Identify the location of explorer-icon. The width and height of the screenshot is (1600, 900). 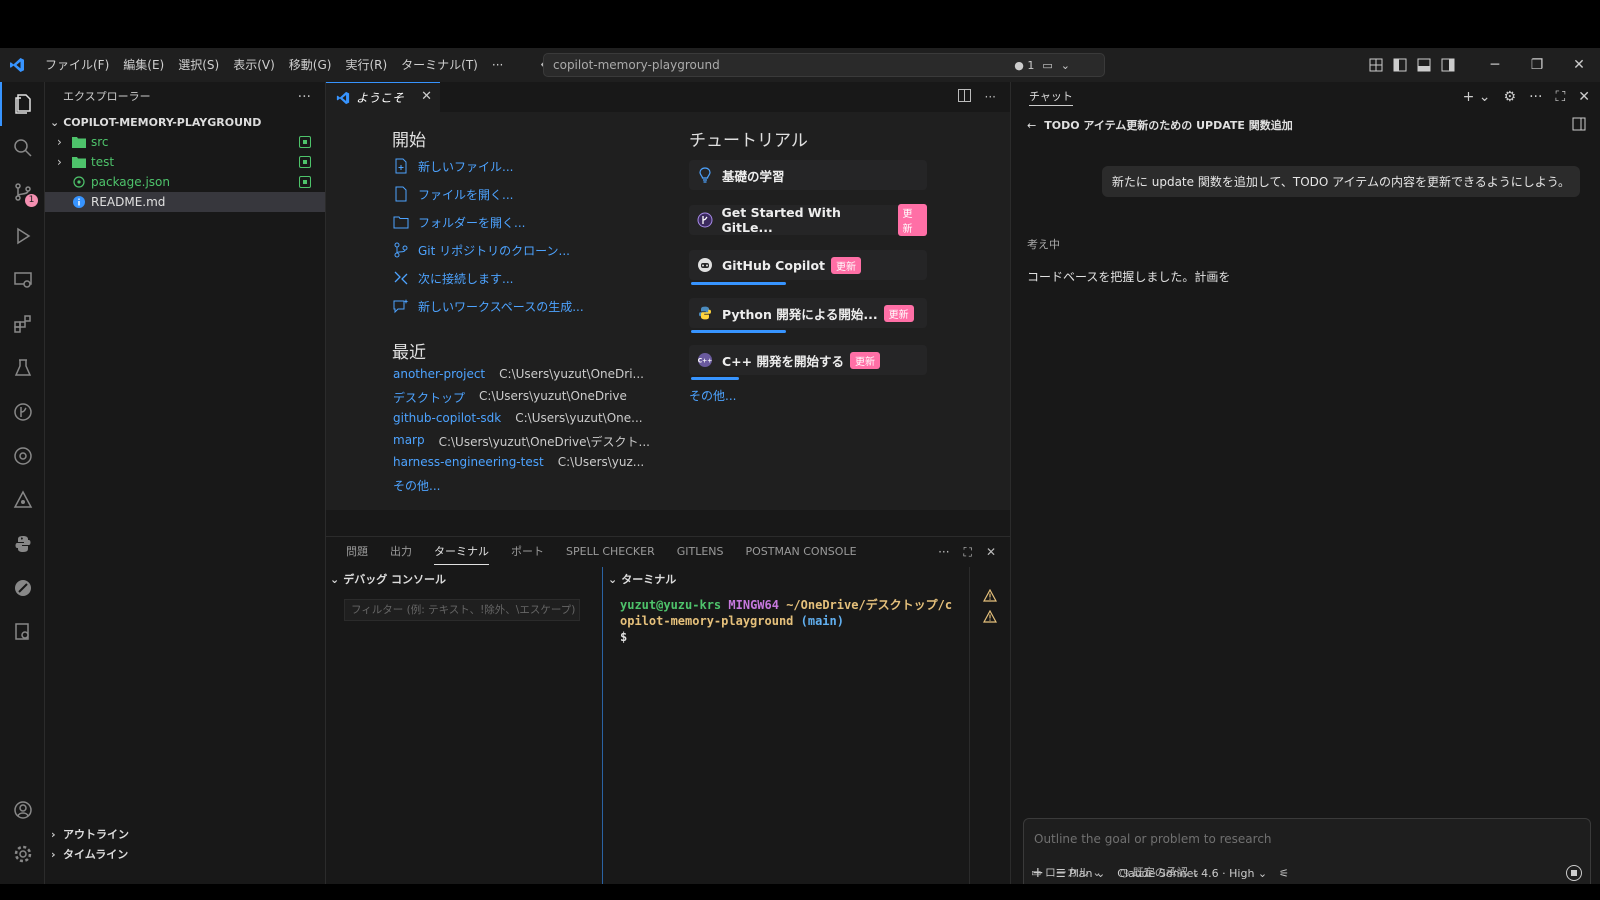
(22, 104).